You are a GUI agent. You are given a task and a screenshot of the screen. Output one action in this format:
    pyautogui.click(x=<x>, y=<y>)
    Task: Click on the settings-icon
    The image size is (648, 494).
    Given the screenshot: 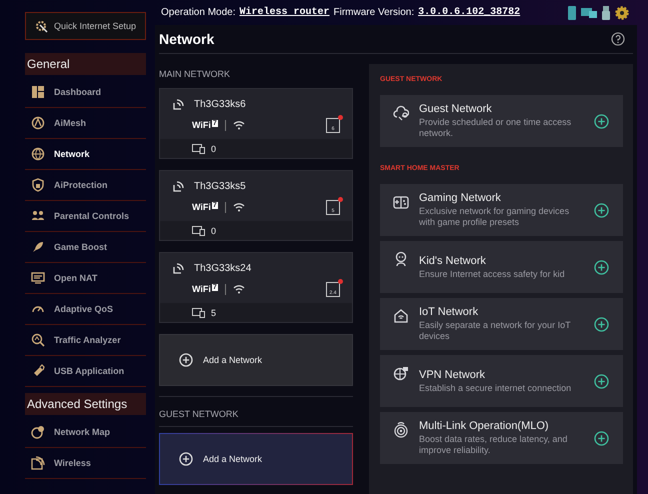 What is the action you would take?
    pyautogui.click(x=622, y=13)
    